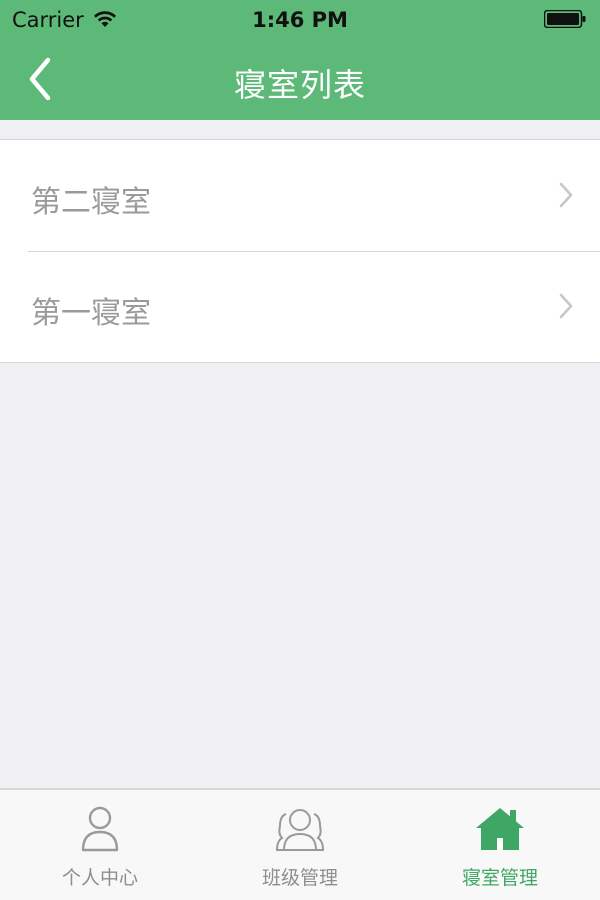  I want to click on tab-label: 班级管理, so click(299, 878).